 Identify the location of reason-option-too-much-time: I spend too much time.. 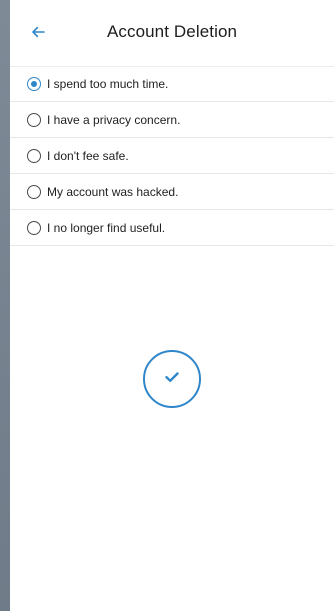
(172, 84).